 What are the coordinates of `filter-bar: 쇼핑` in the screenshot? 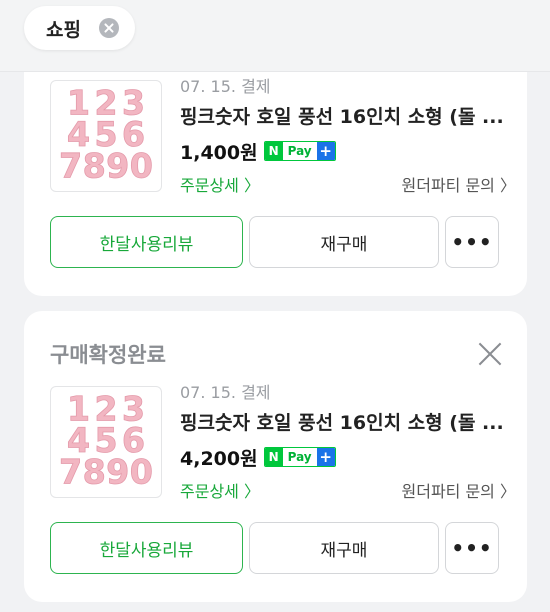 It's located at (275, 36).